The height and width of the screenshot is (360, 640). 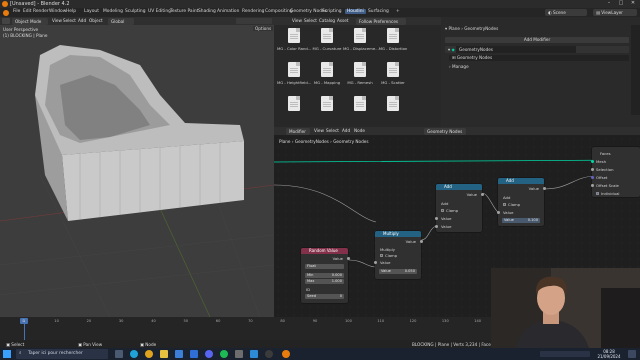 What do you see at coordinates (194, 354) in the screenshot?
I see `mail-icon` at bounding box center [194, 354].